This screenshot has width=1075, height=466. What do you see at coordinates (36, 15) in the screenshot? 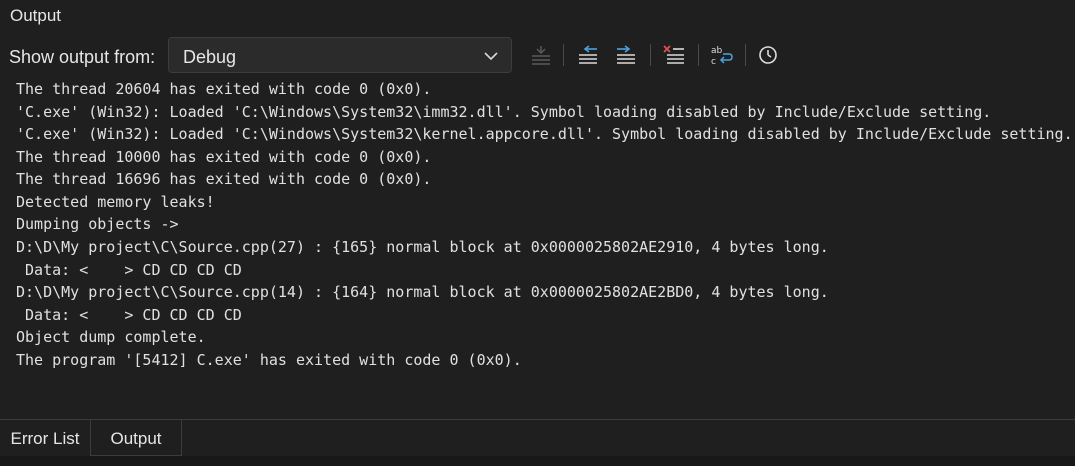
I see `panel-title: Output` at bounding box center [36, 15].